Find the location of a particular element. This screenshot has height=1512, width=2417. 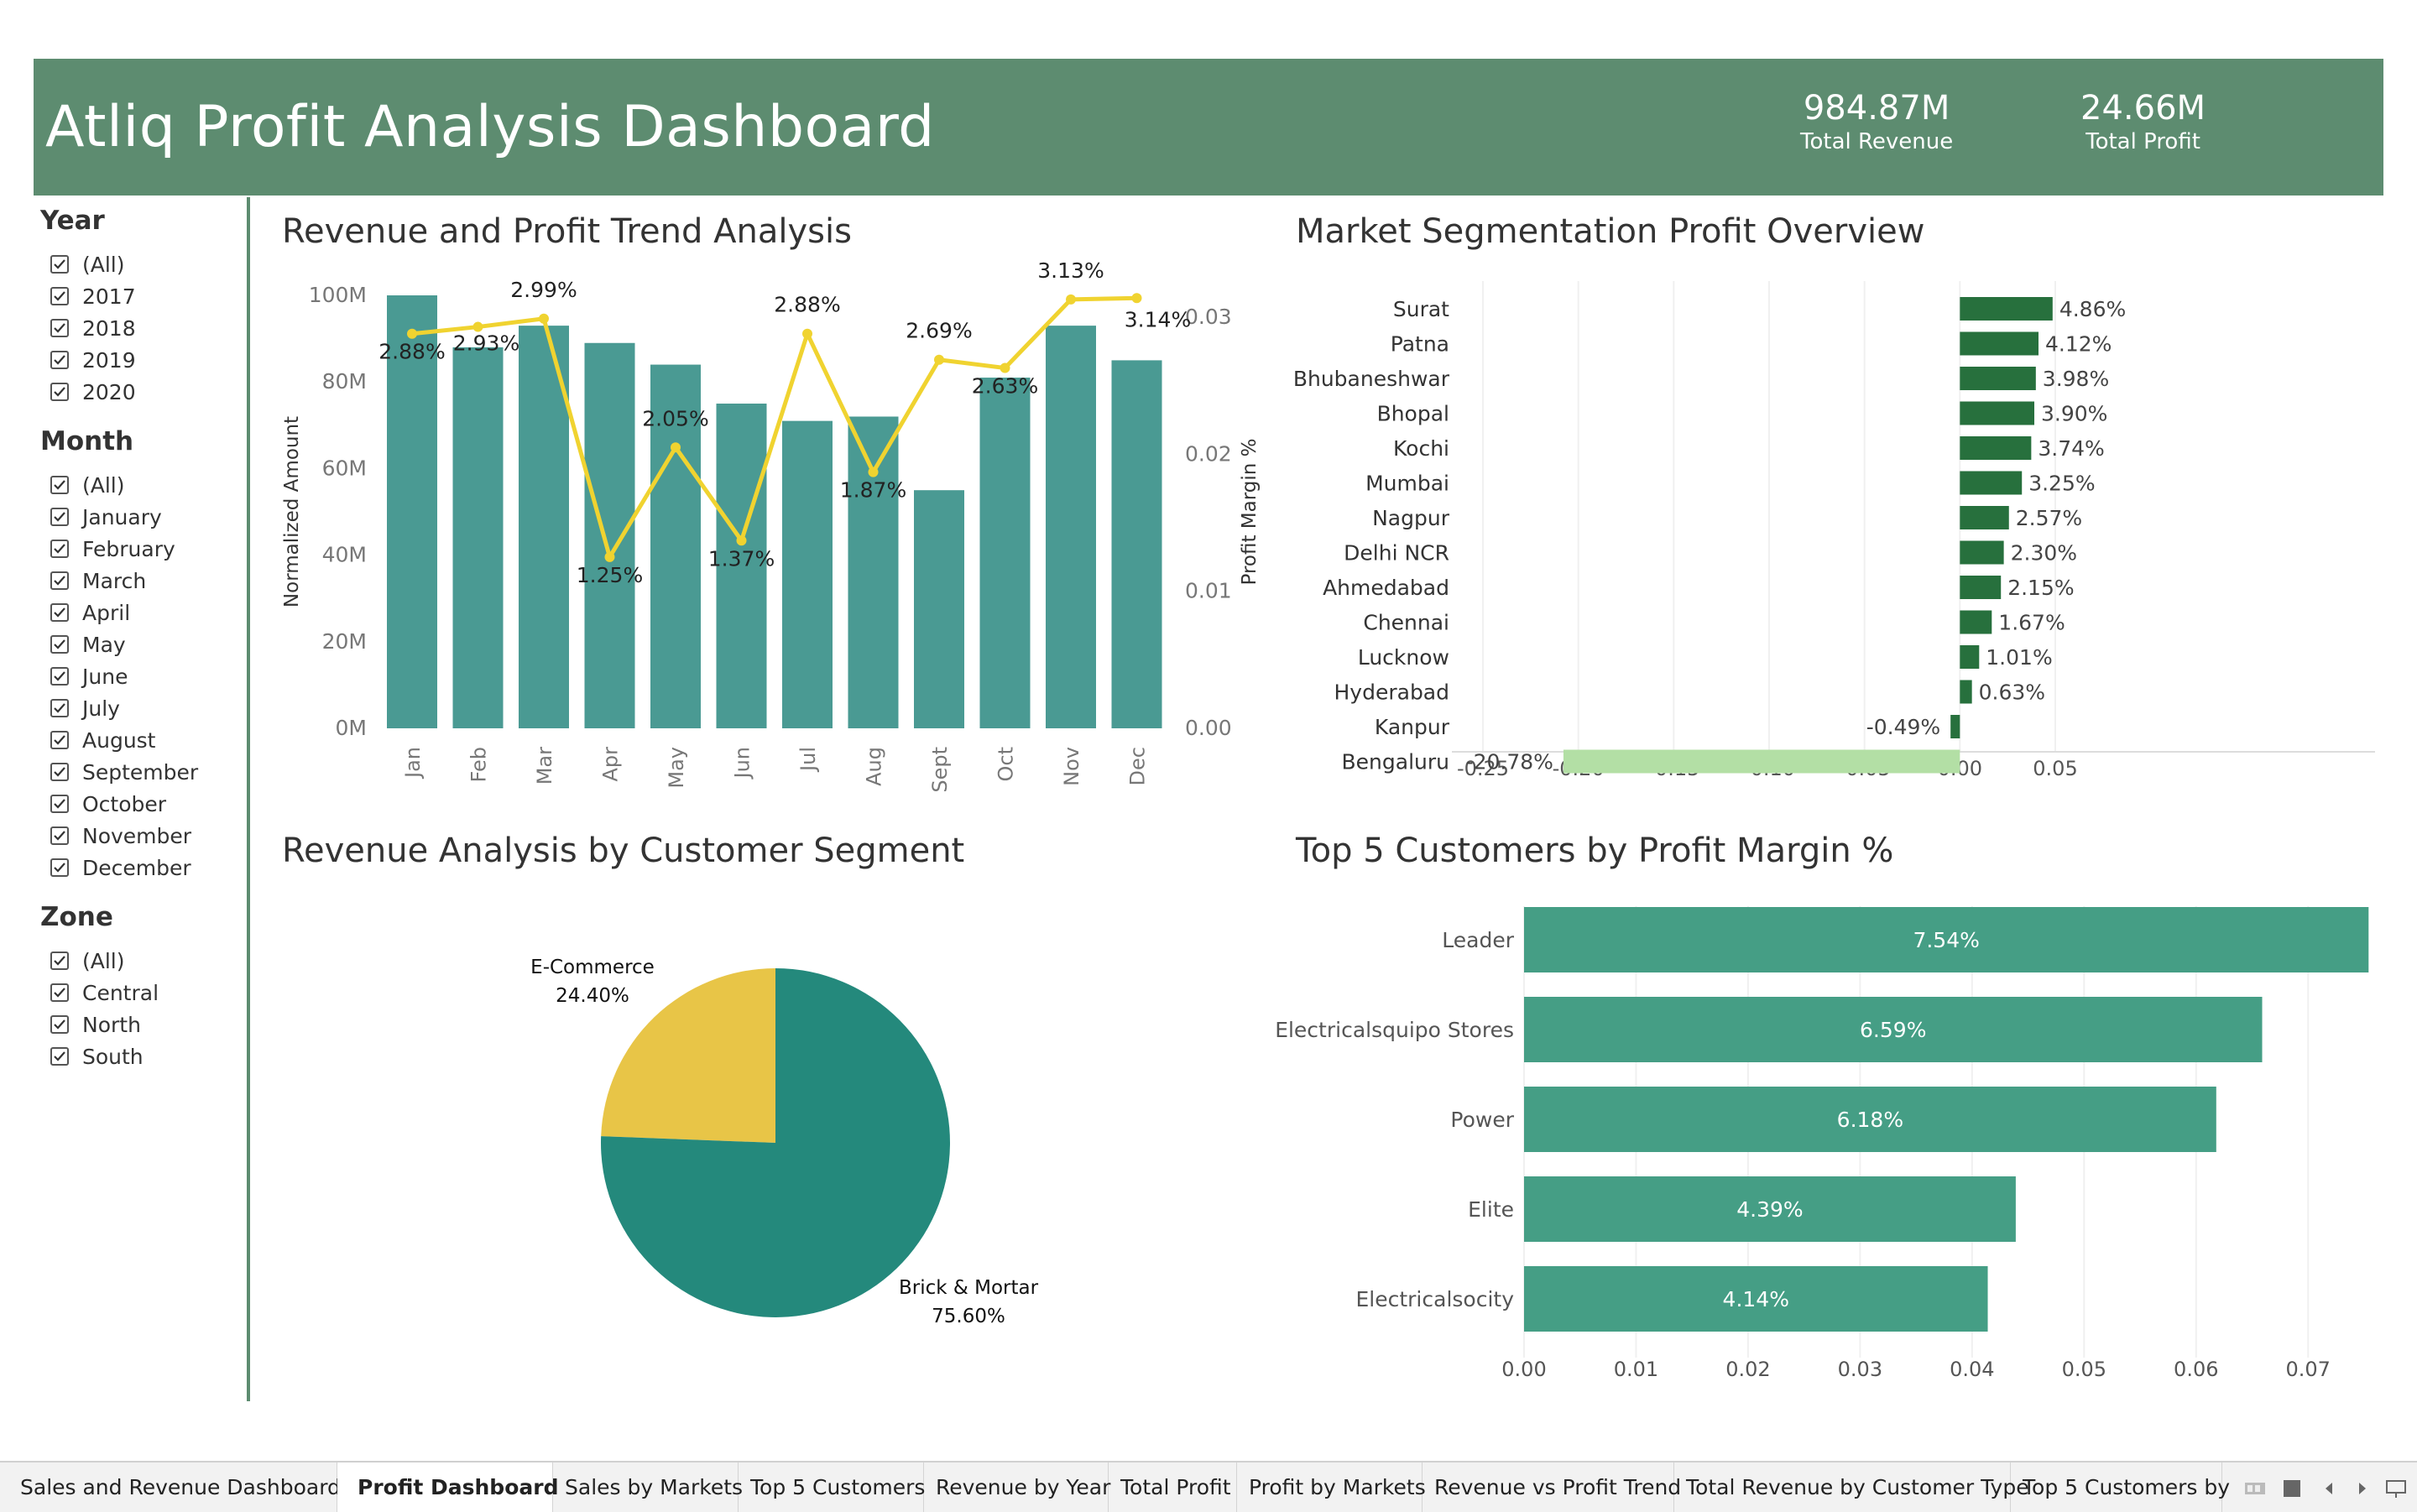

filter-checkbox-month-september: September is located at coordinates (124, 772).